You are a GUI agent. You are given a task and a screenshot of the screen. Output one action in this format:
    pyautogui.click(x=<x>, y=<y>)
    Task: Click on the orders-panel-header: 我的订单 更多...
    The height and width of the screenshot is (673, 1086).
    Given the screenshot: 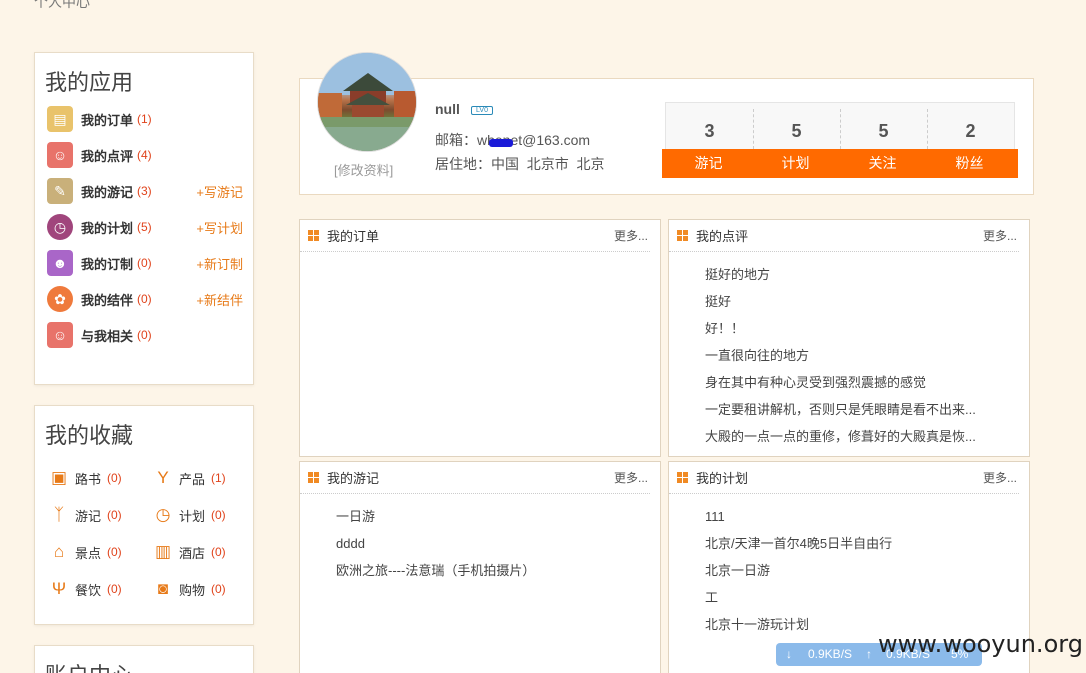 What is the action you would take?
    pyautogui.click(x=475, y=236)
    